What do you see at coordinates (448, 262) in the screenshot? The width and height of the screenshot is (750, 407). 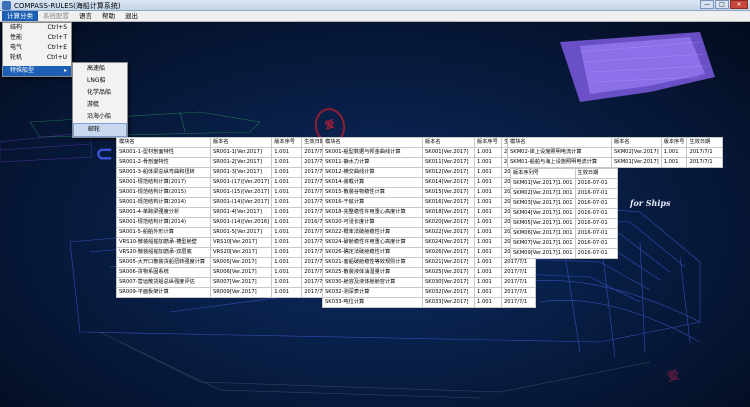 I see `table-cell: SK021[Ver.2017]` at bounding box center [448, 262].